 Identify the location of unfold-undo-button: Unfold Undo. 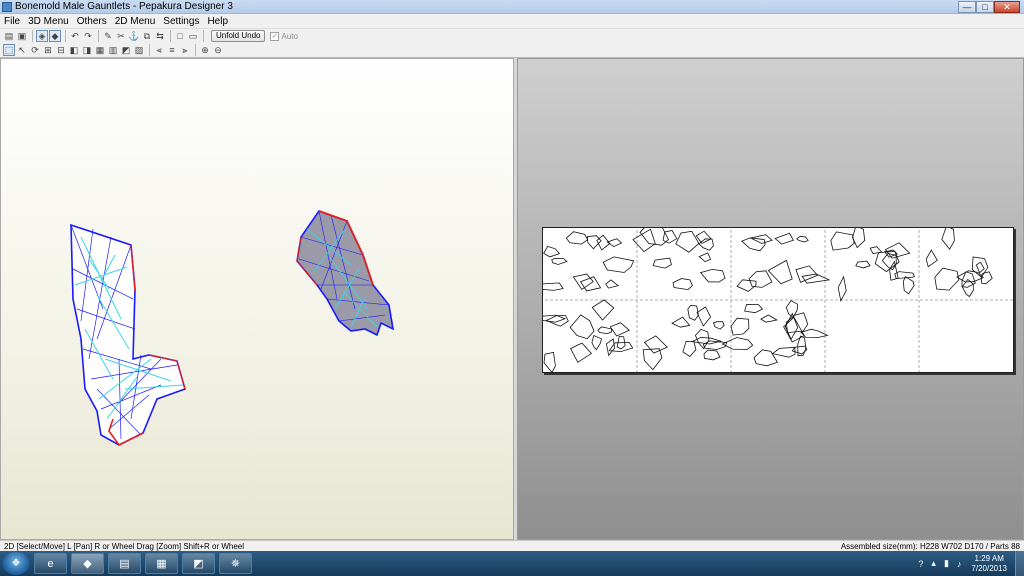
(238, 36).